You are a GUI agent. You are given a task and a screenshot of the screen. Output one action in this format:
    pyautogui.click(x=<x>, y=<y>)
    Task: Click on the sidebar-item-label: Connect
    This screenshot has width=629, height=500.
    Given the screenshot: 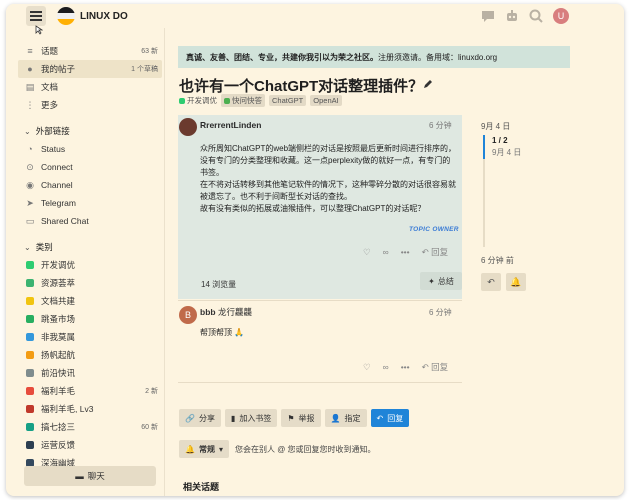 What is the action you would take?
    pyautogui.click(x=57, y=167)
    